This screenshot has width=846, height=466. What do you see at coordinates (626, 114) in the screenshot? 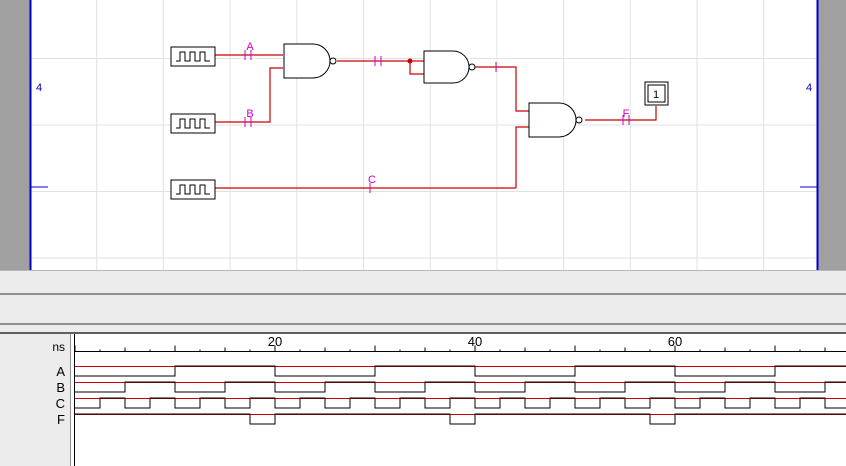
I see `wire-label-f: F` at bounding box center [626, 114].